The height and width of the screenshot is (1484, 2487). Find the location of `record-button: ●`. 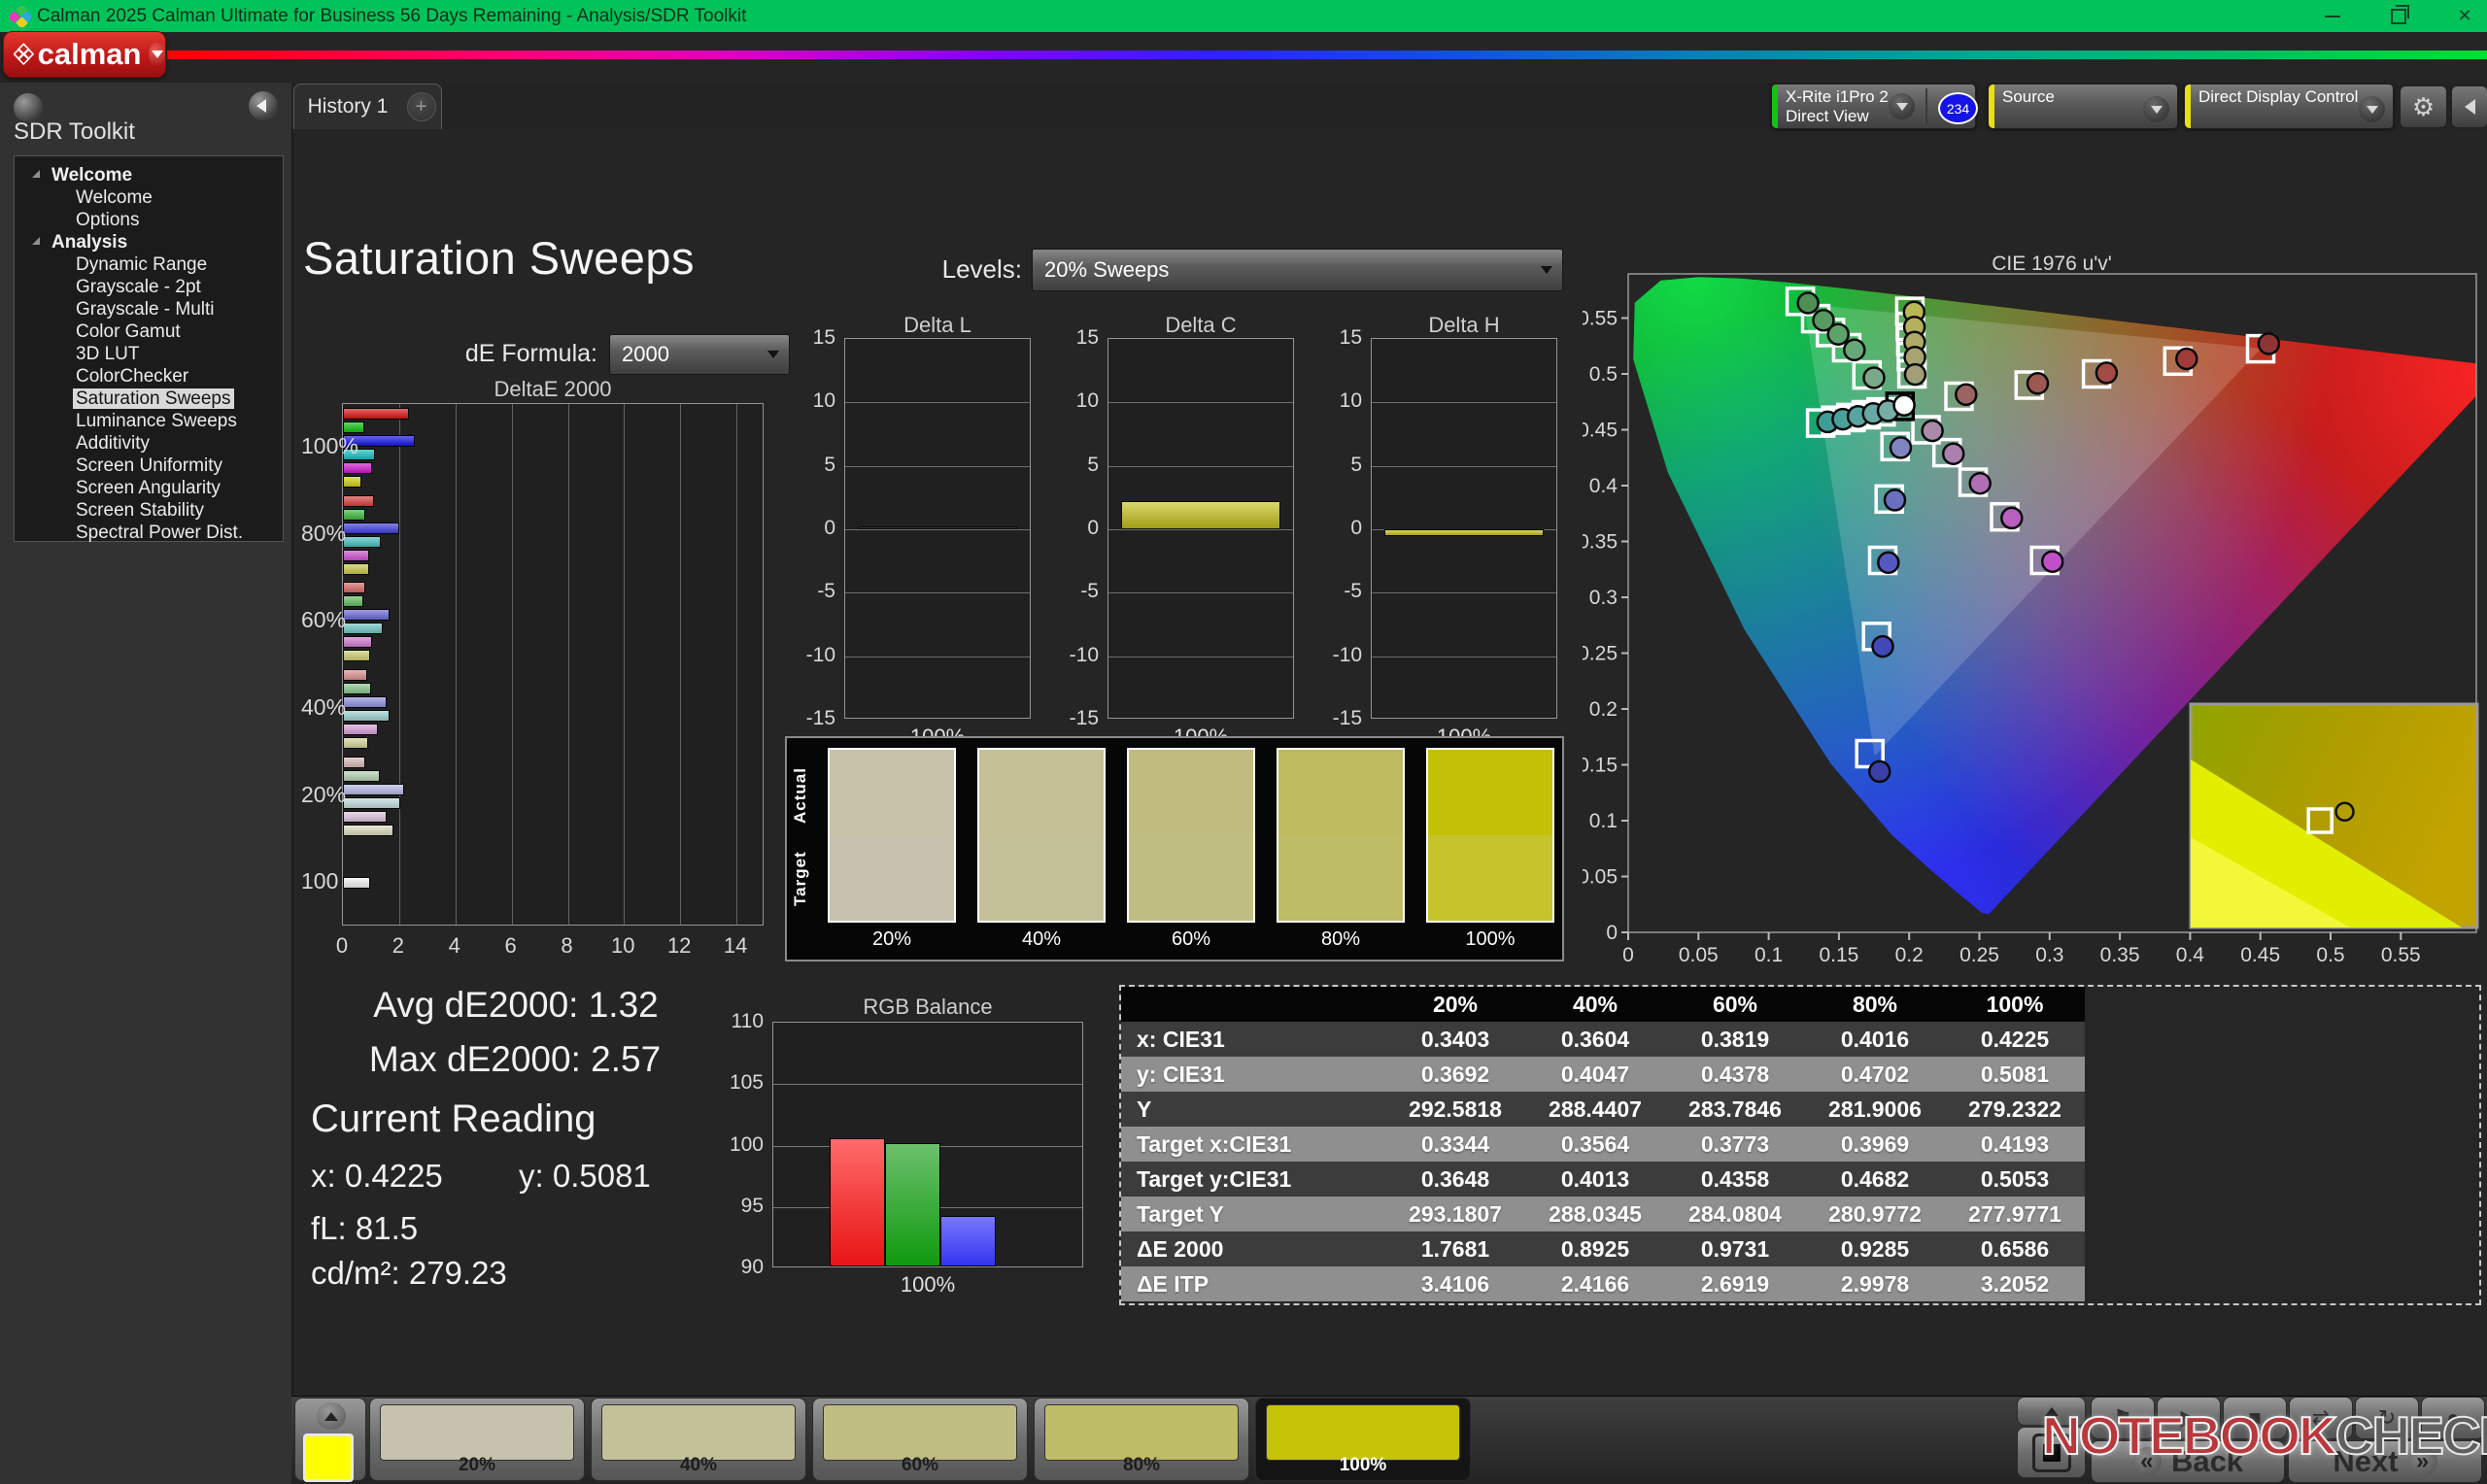

record-button: ● is located at coordinates (2453, 1418).